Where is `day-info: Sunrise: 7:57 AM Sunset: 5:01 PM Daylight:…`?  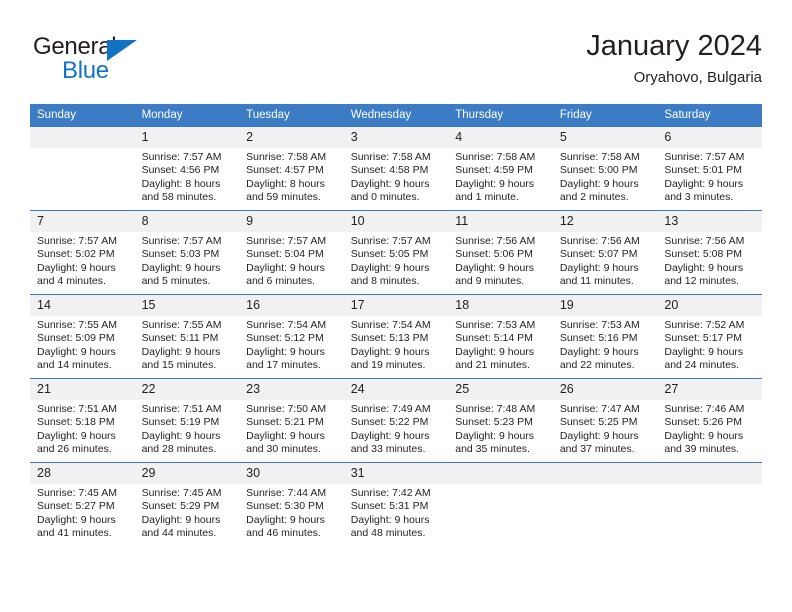 day-info: Sunrise: 7:57 AM Sunset: 5:01 PM Daylight:… is located at coordinates (709, 176).